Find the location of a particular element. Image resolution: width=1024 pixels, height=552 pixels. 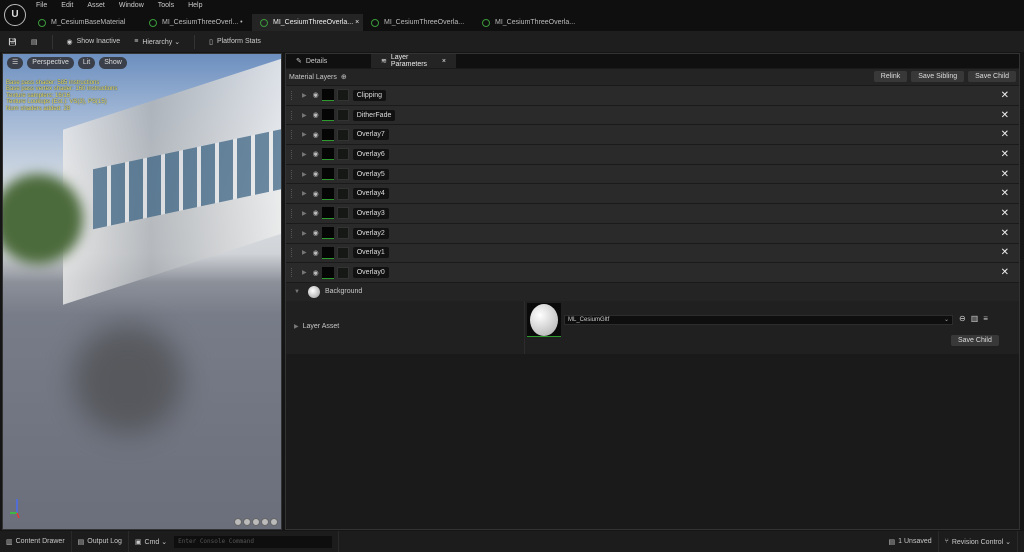

asset-save-child-button: Save Child is located at coordinates (975, 340).